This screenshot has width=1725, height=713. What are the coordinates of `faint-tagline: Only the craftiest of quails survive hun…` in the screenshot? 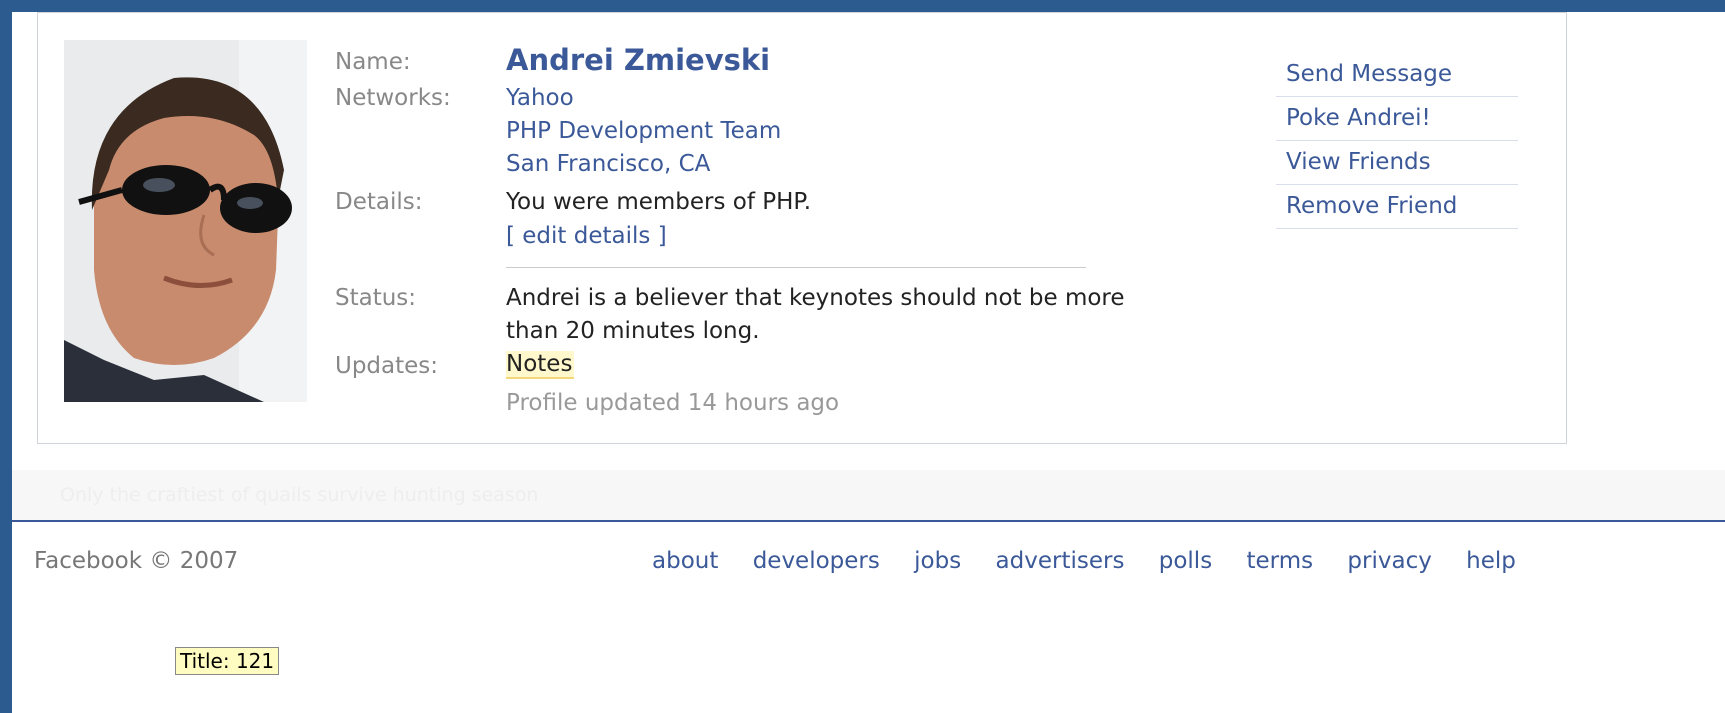 It's located at (299, 495).